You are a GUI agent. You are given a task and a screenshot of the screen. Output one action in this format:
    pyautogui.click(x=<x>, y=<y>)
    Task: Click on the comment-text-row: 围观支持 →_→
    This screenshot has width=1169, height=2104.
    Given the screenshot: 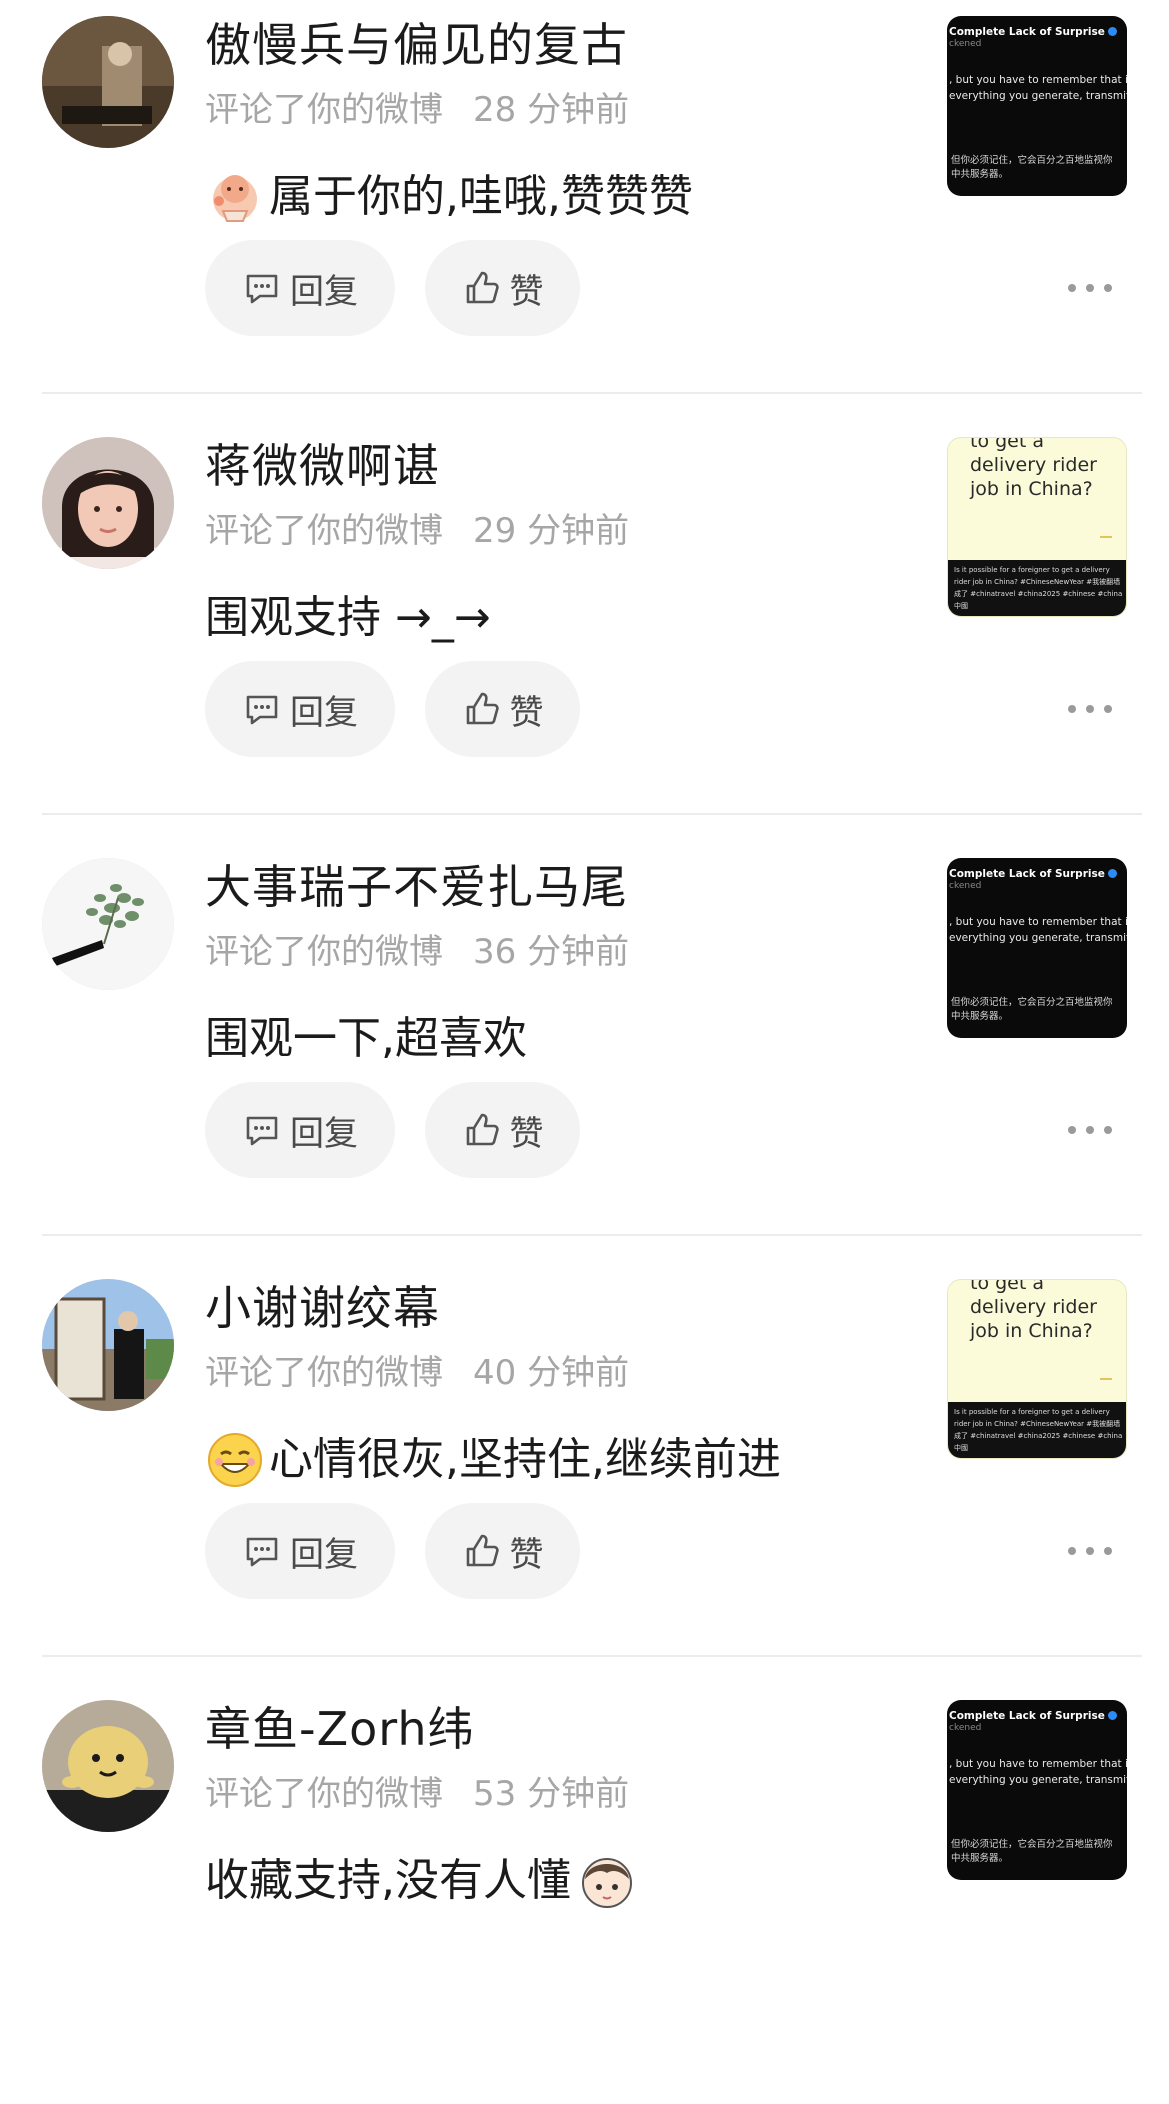 What is the action you would take?
    pyautogui.click(x=348, y=618)
    